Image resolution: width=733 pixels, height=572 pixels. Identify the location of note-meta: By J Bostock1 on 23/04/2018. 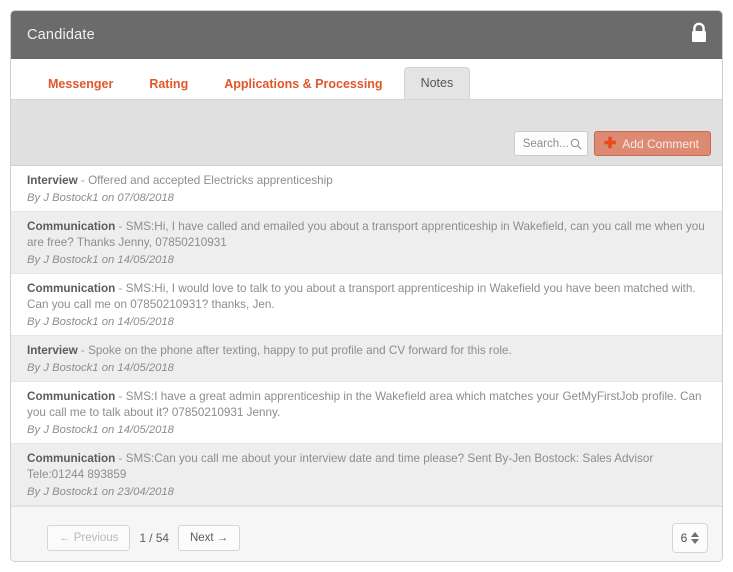
(100, 492).